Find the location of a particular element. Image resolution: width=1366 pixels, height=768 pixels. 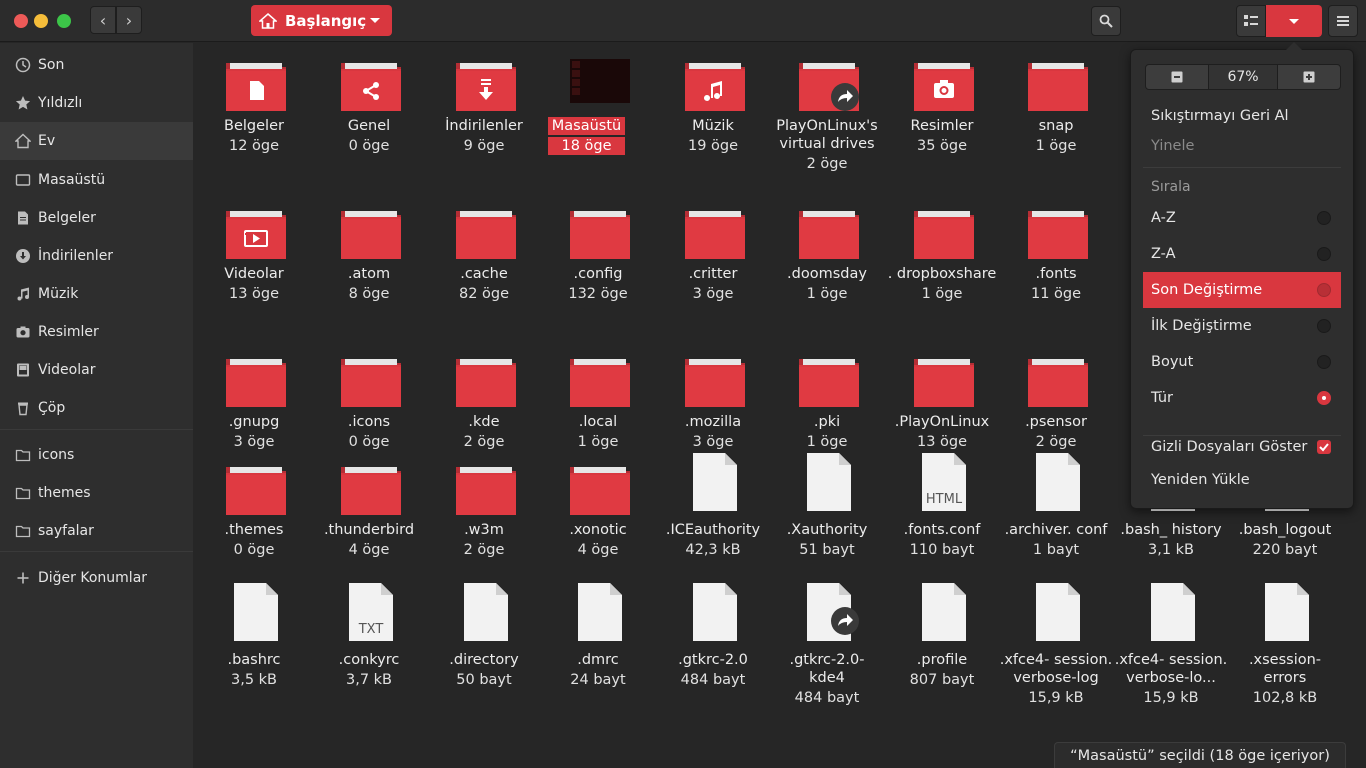

list-view-icon is located at coordinates (1251, 20).